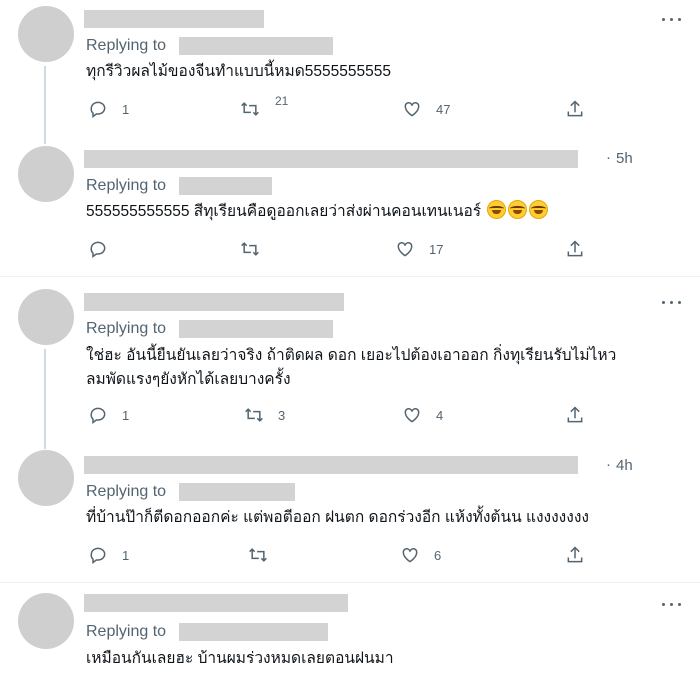 Image resolution: width=700 pixels, height=677 pixels. What do you see at coordinates (438, 555) in the screenshot?
I see `like-count: 6` at bounding box center [438, 555].